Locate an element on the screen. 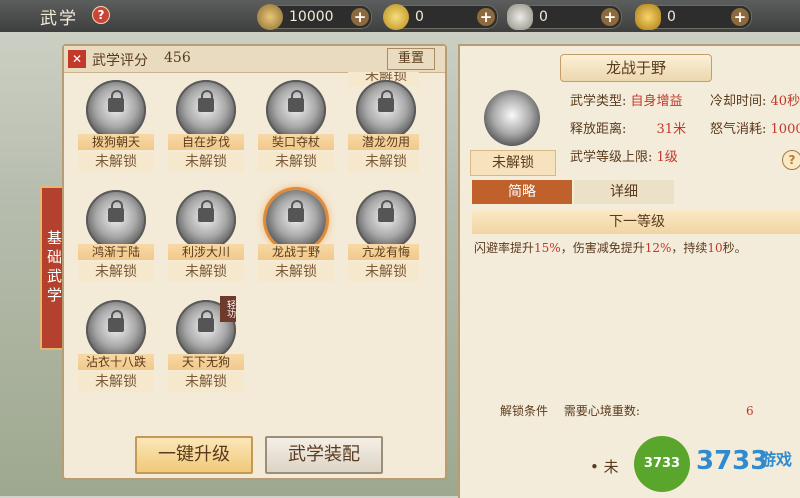 The image size is (800, 498). tab-detail: 详细 is located at coordinates (624, 192).